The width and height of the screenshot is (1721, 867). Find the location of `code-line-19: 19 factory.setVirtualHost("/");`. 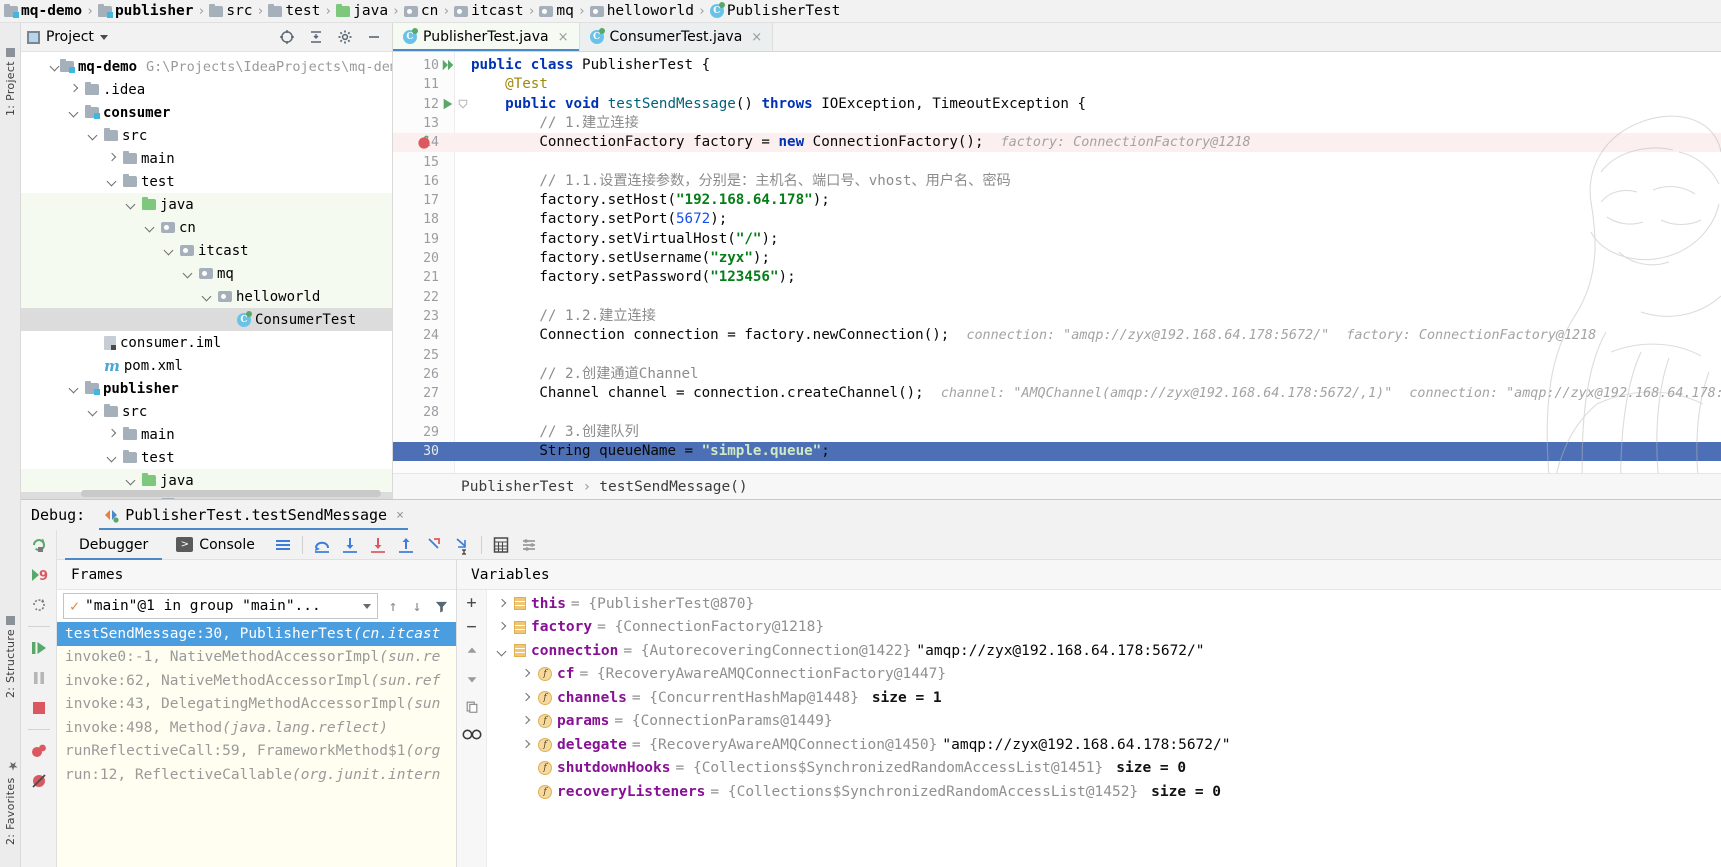

code-line-19: 19 factory.setVirtualHost("/"); is located at coordinates (1057, 239).